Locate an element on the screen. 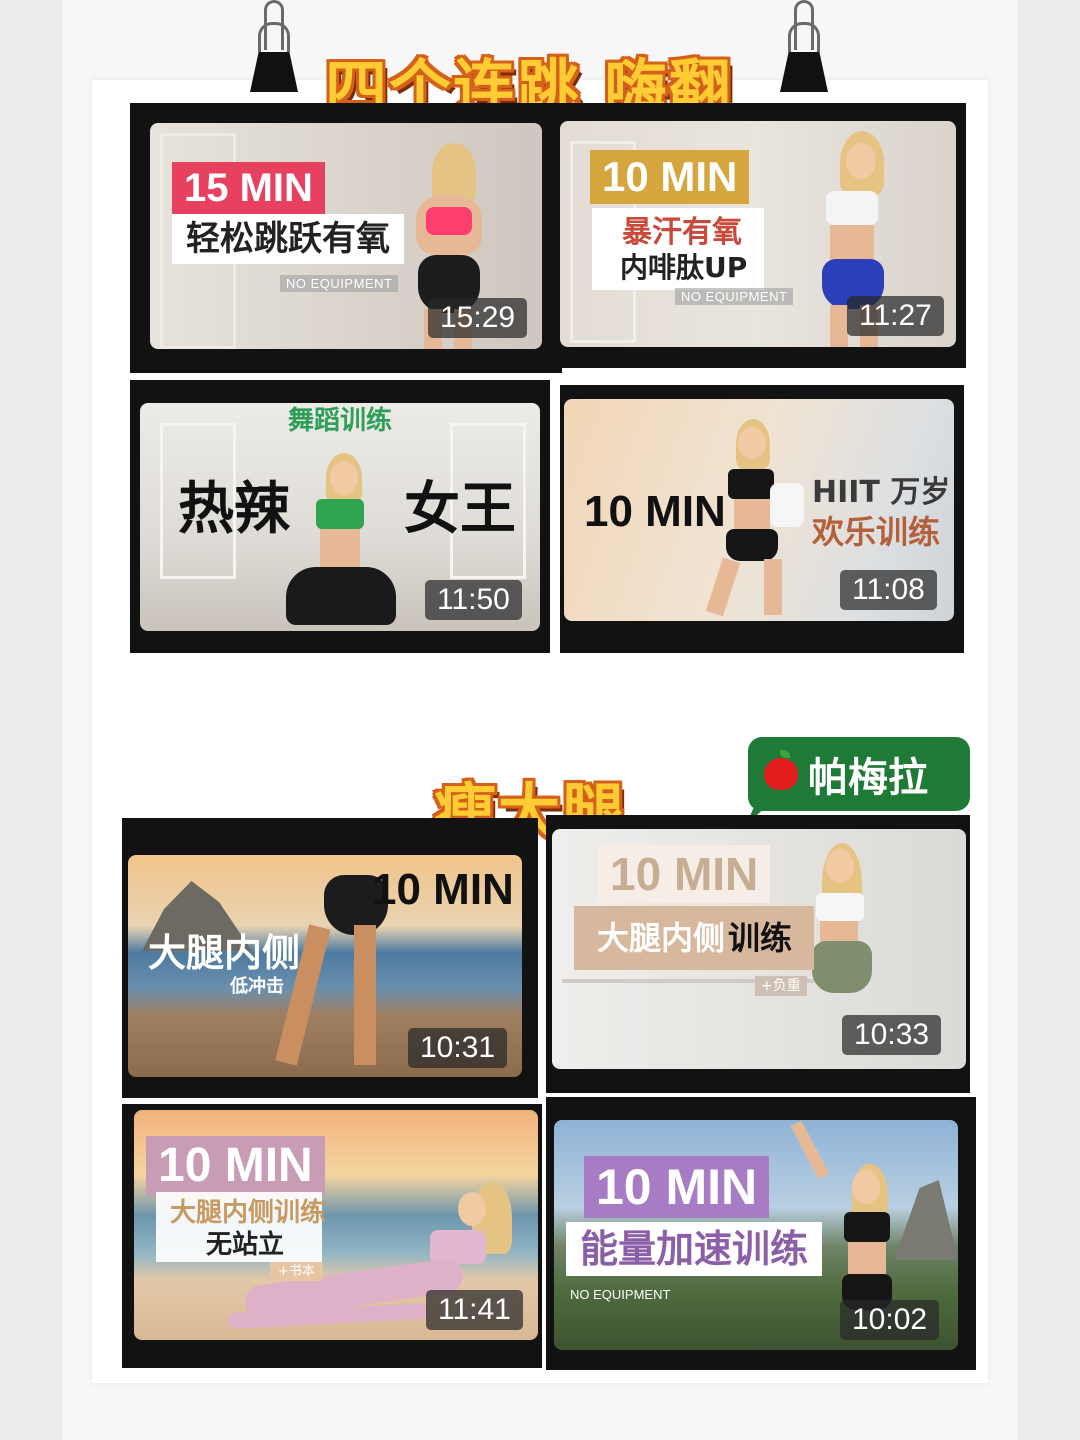  video-top-label: 舞蹈训练 is located at coordinates (340, 421).